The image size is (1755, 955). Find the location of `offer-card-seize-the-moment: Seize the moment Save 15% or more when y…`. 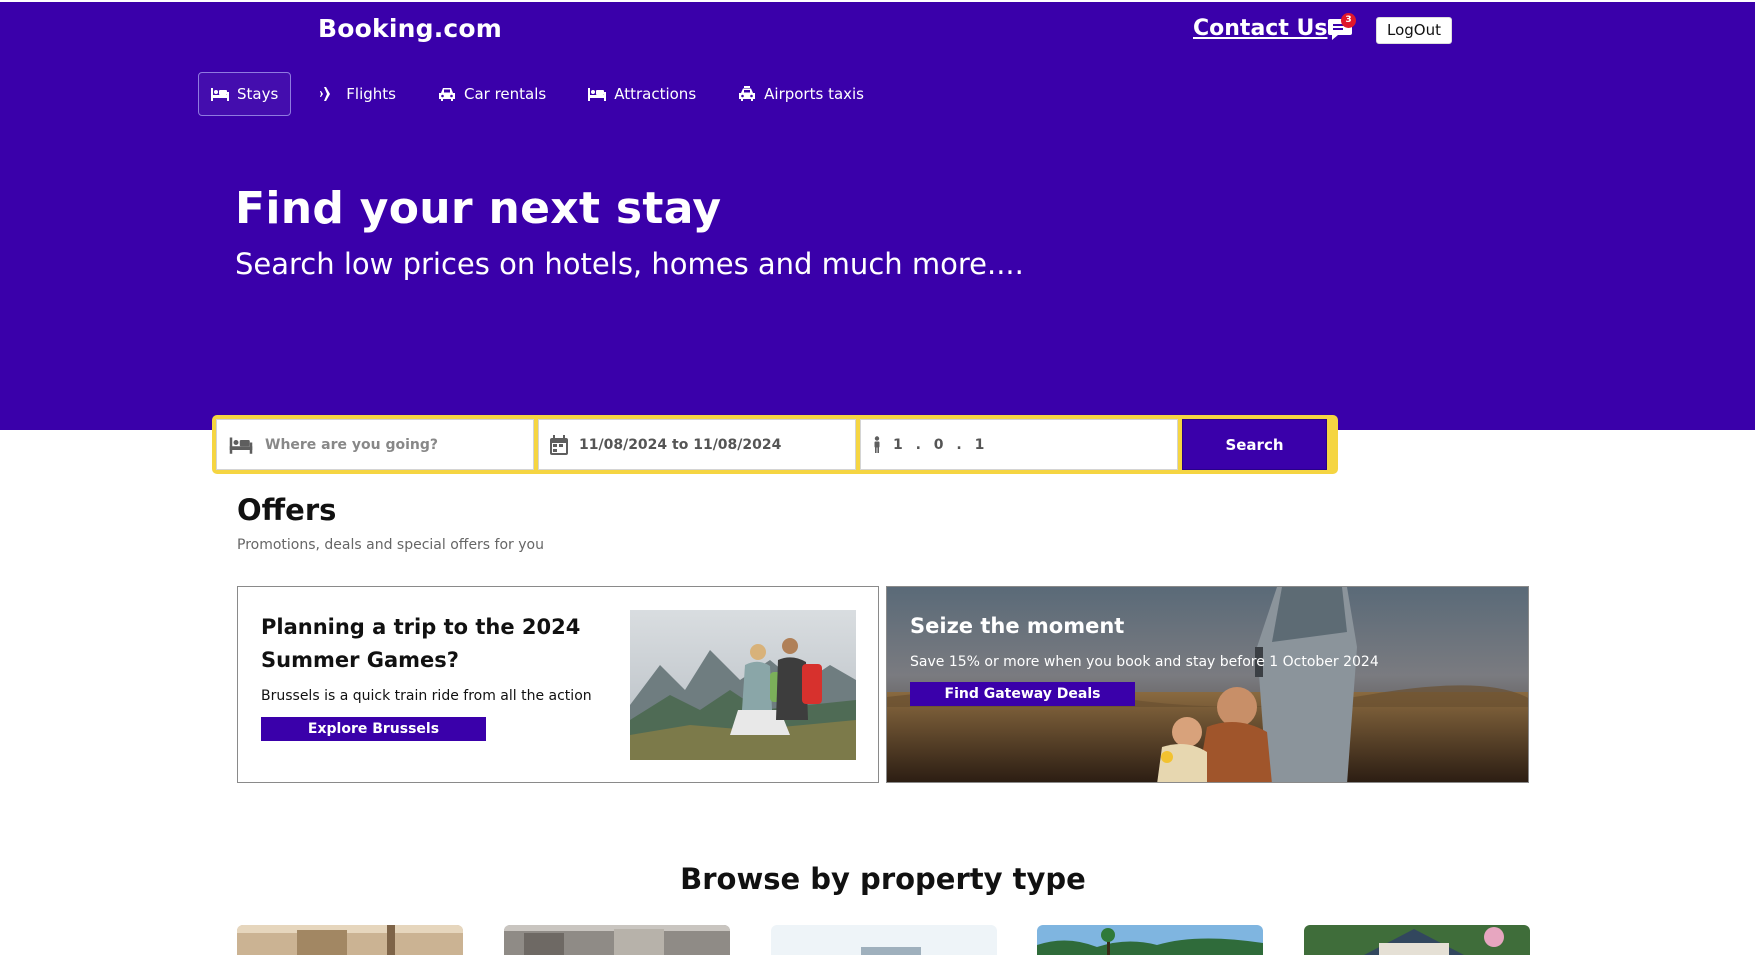

offer-card-seize-the-moment: Seize the moment Save 15% or more when y… is located at coordinates (1207, 684).